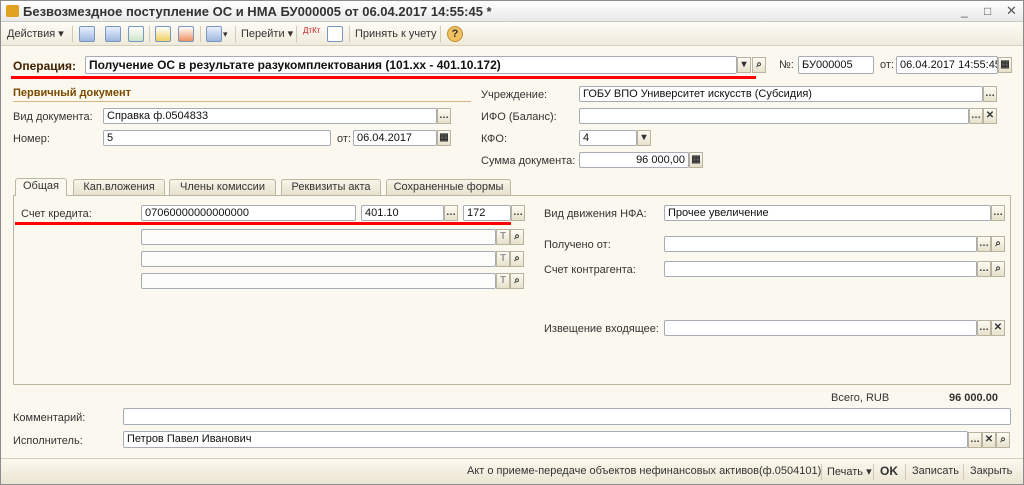 The height and width of the screenshot is (485, 1024). What do you see at coordinates (56, 214) in the screenshot?
I see `credit-account-label: Счет кредита:` at bounding box center [56, 214].